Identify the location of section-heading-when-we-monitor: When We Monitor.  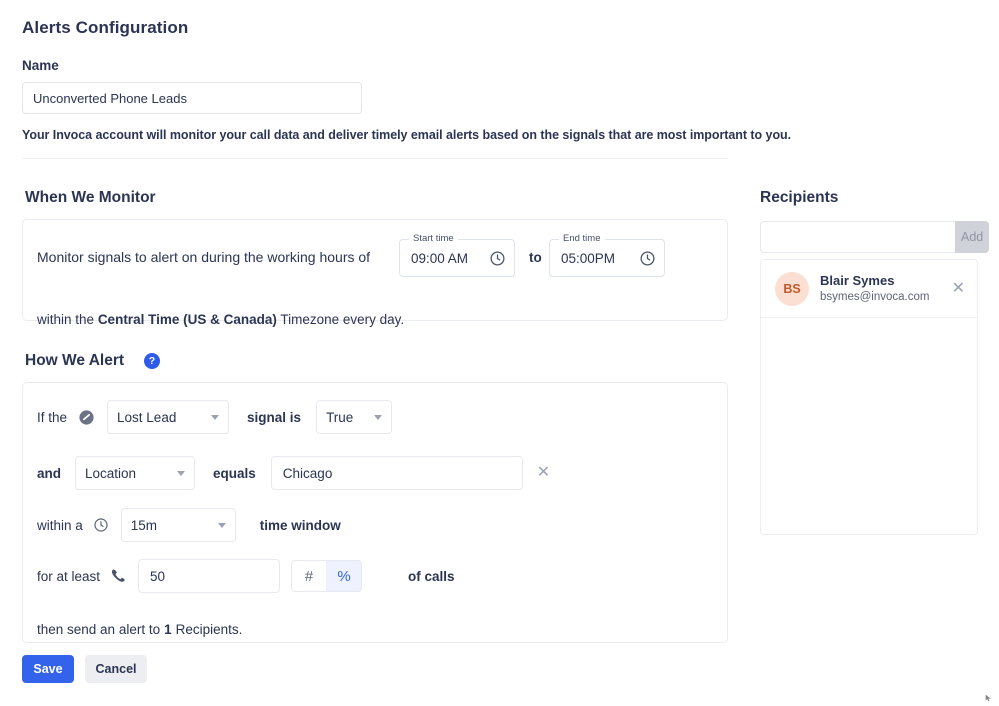
(90, 197).